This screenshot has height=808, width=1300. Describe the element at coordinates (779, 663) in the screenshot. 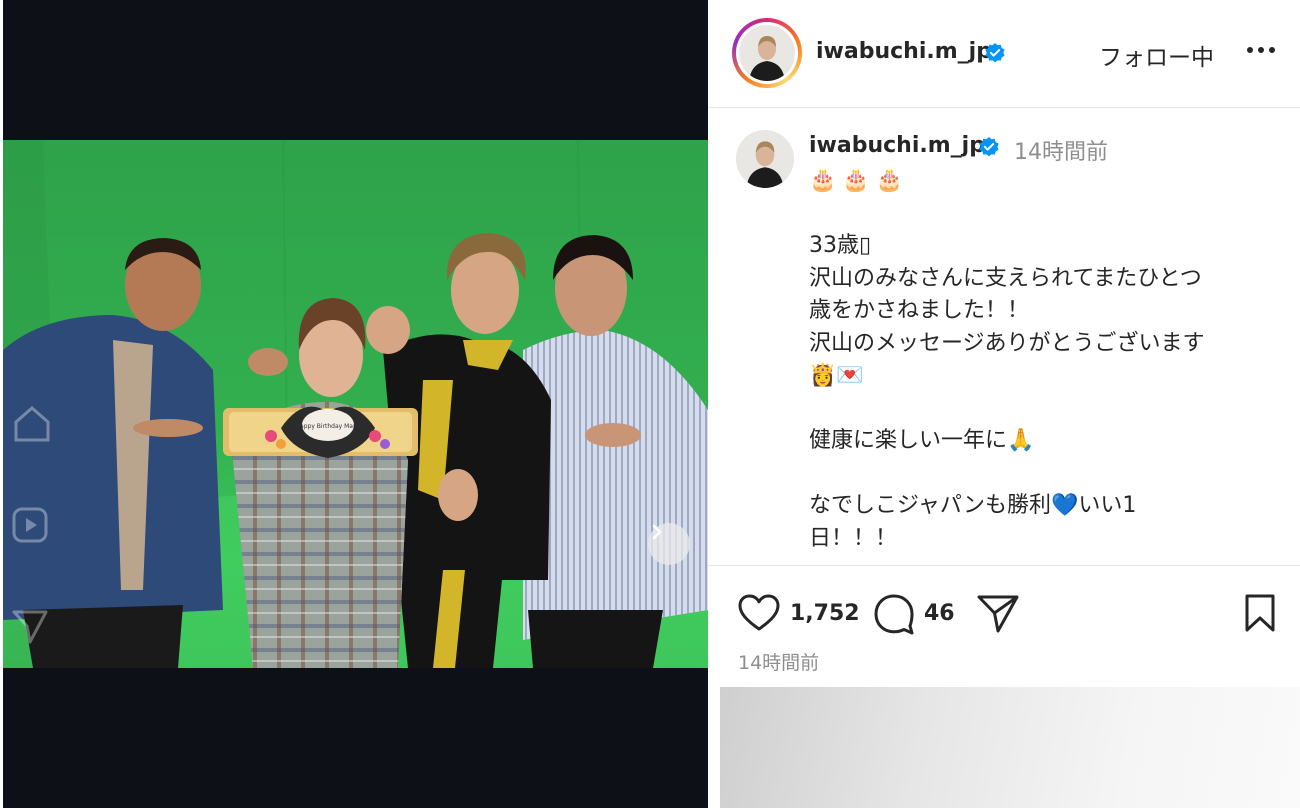

I see `post-timestamp: 14時間前` at that location.